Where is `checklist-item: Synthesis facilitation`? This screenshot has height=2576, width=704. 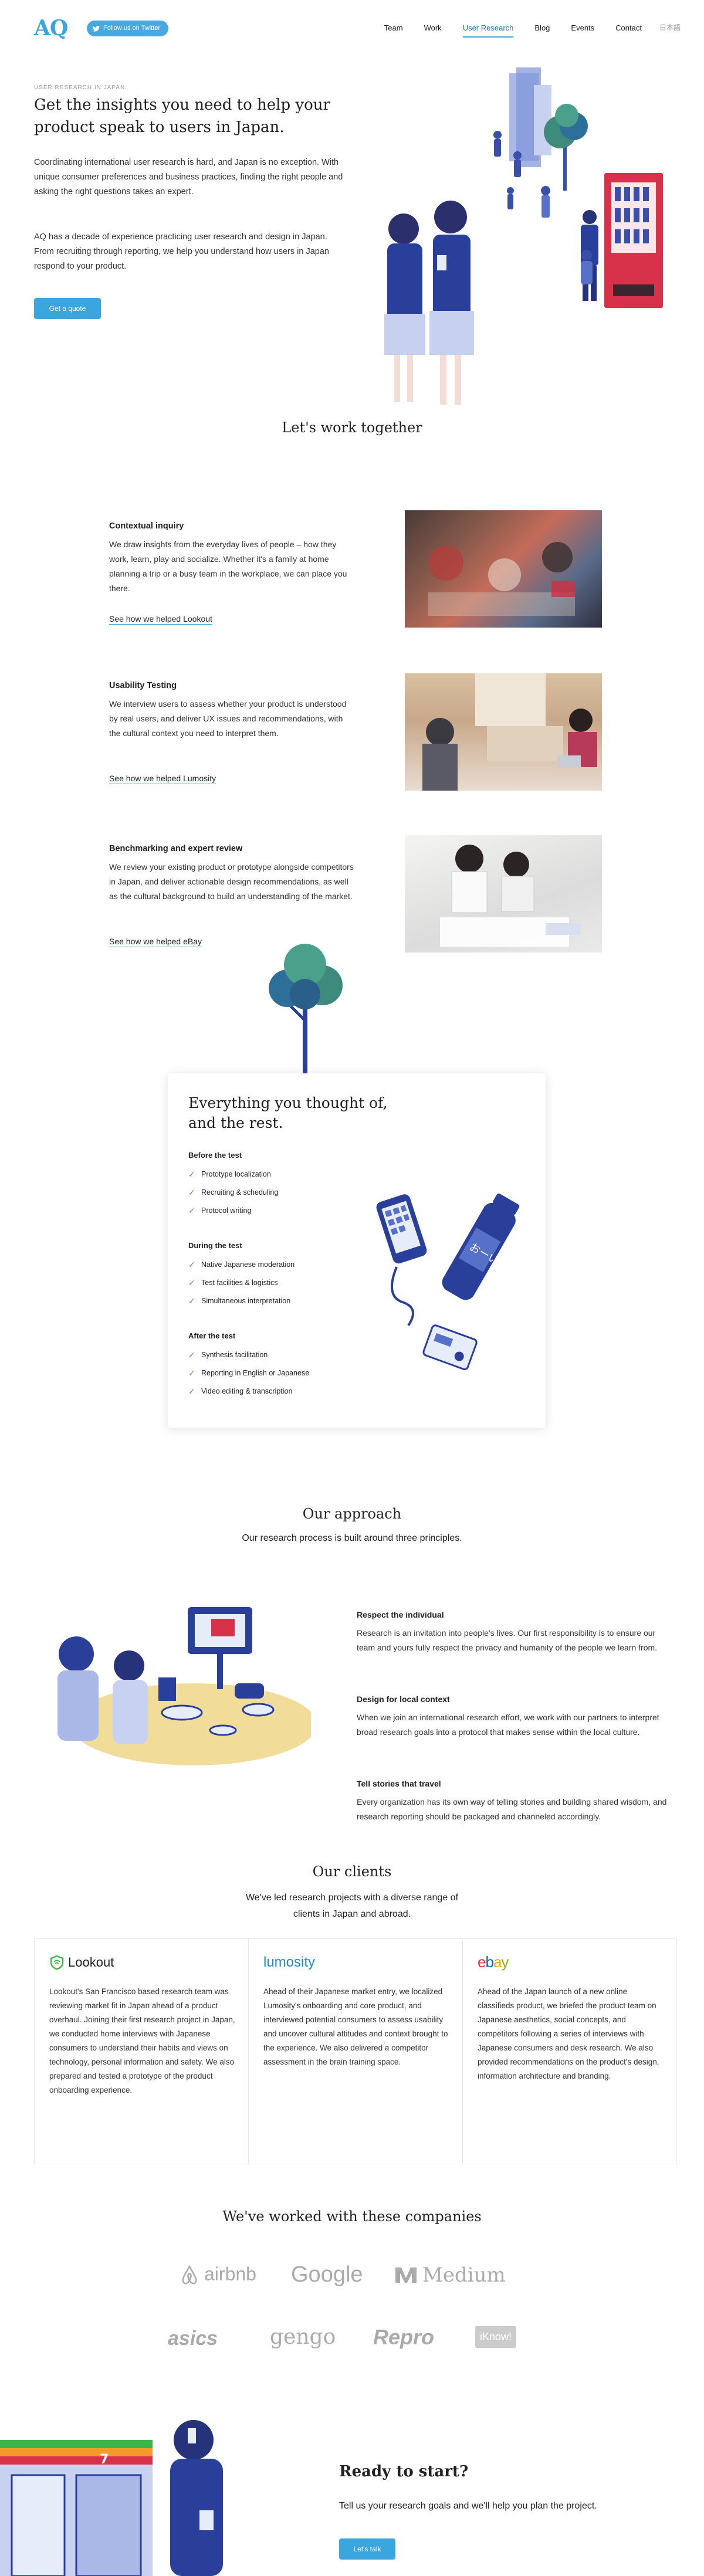
checklist-item: Synthesis facilitation is located at coordinates (248, 1355).